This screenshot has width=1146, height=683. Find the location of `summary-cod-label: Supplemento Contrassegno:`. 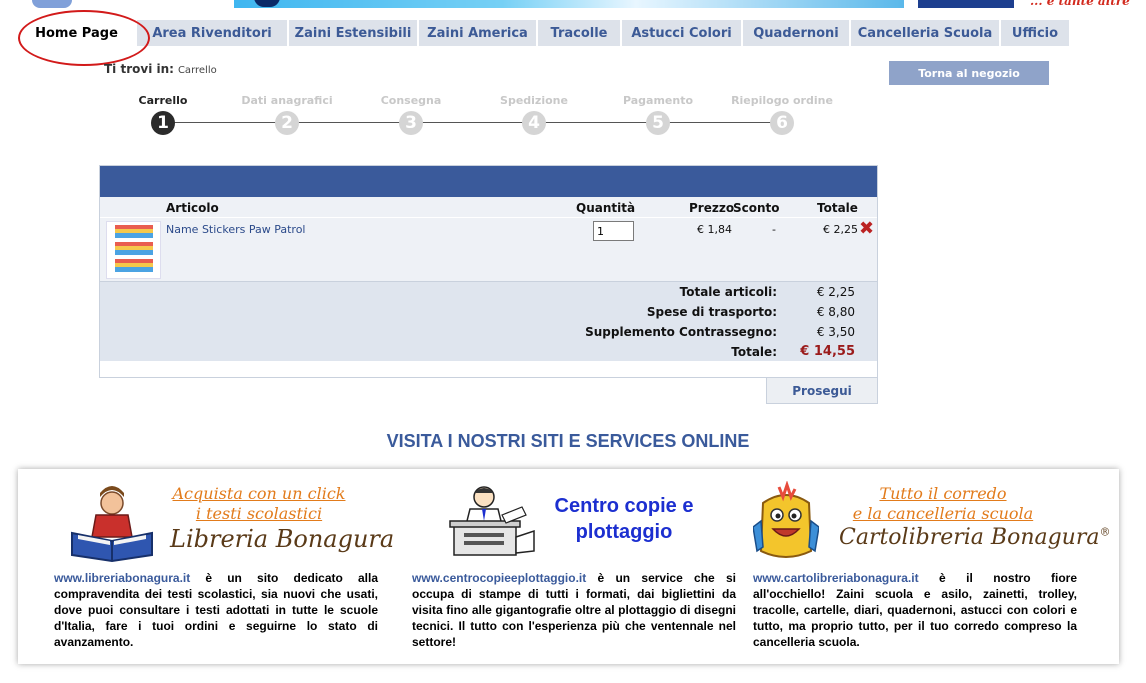

summary-cod-label: Supplemento Contrassegno: is located at coordinates (681, 332).